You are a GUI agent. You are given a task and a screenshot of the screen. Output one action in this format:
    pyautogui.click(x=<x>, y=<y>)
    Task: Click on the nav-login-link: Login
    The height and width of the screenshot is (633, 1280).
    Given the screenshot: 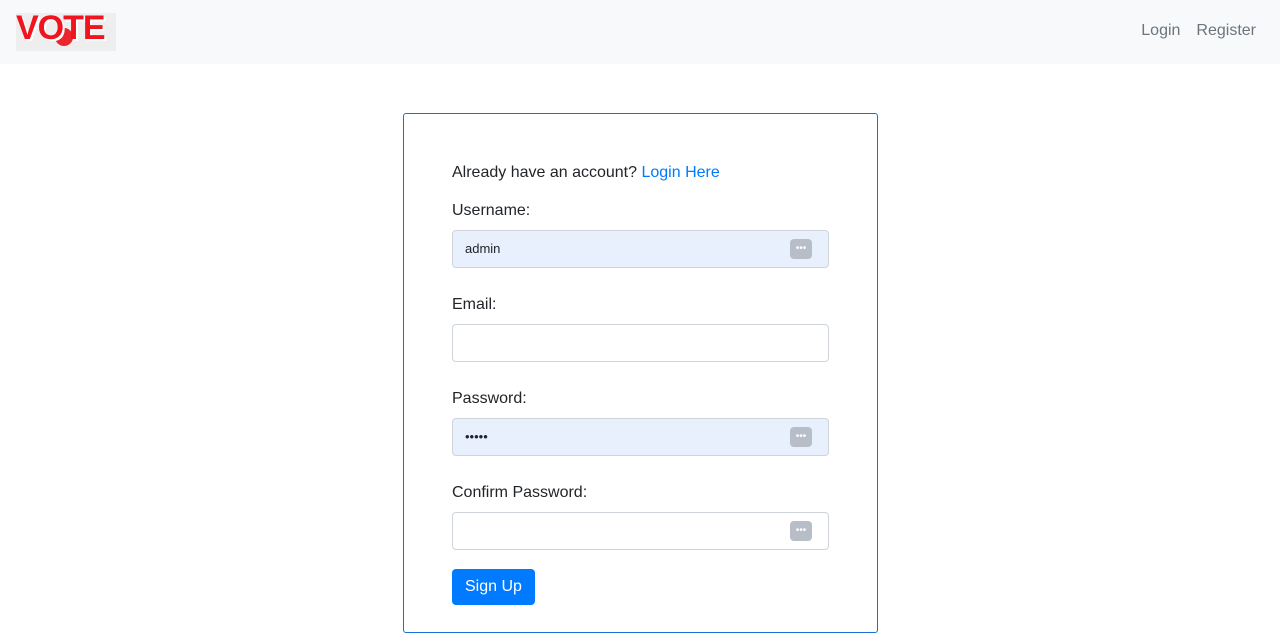 What is the action you would take?
    pyautogui.click(x=1160, y=31)
    